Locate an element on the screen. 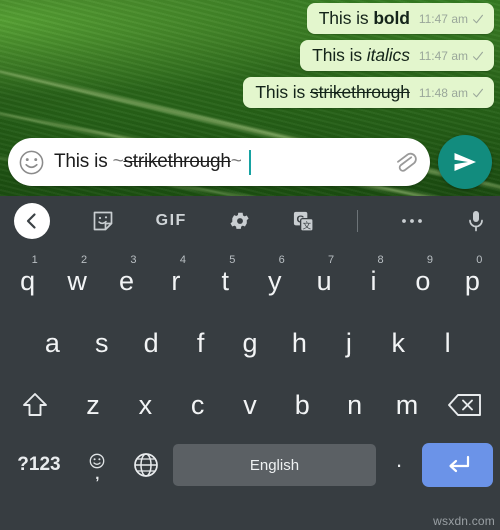 The height and width of the screenshot is (530, 500). enter-key is located at coordinates (457, 465).